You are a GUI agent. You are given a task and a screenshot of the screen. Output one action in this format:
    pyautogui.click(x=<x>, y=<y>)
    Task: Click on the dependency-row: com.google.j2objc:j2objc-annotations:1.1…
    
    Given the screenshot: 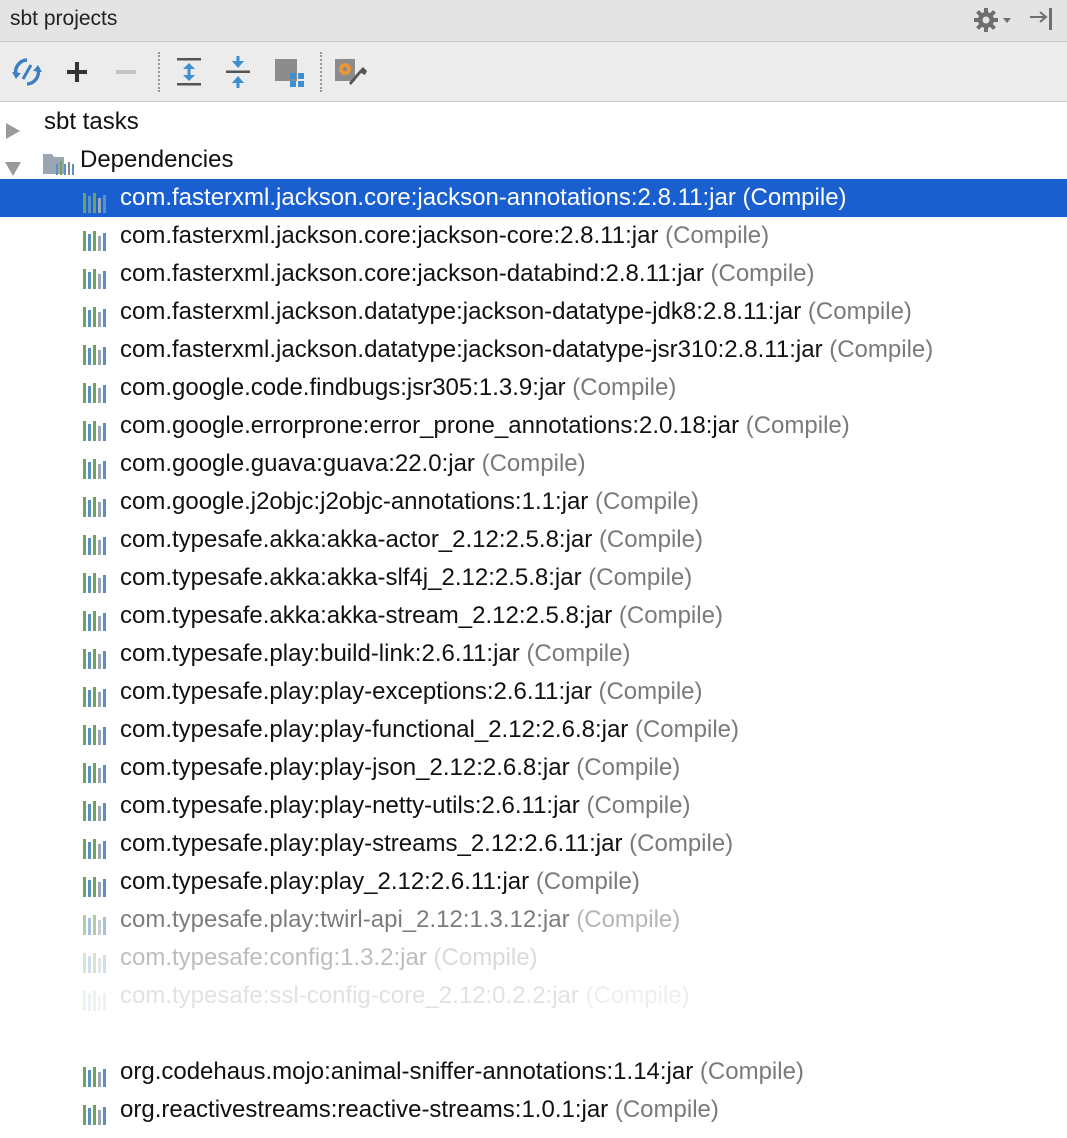 What is the action you would take?
    pyautogui.click(x=533, y=502)
    